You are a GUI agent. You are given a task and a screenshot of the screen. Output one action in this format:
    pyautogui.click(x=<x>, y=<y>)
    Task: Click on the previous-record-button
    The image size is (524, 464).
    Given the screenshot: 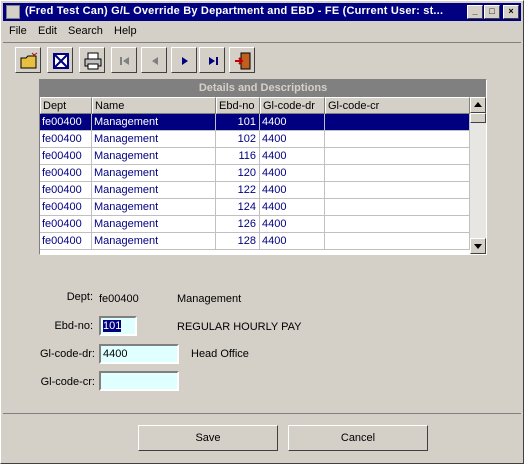 What is the action you would take?
    pyautogui.click(x=154, y=60)
    